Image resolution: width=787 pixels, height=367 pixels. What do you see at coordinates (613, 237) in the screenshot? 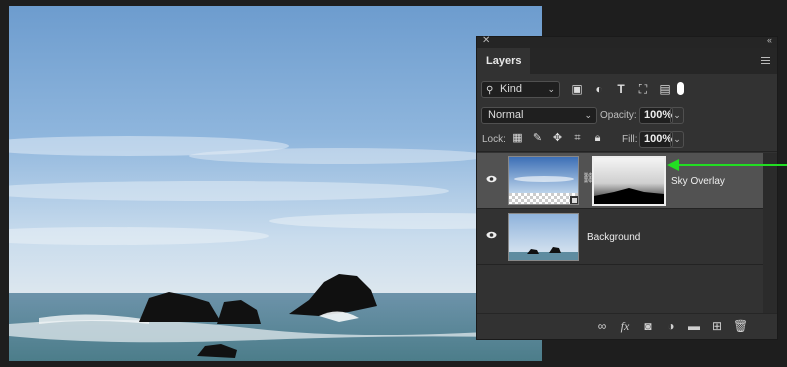
I see `layer-name: Background` at bounding box center [613, 237].